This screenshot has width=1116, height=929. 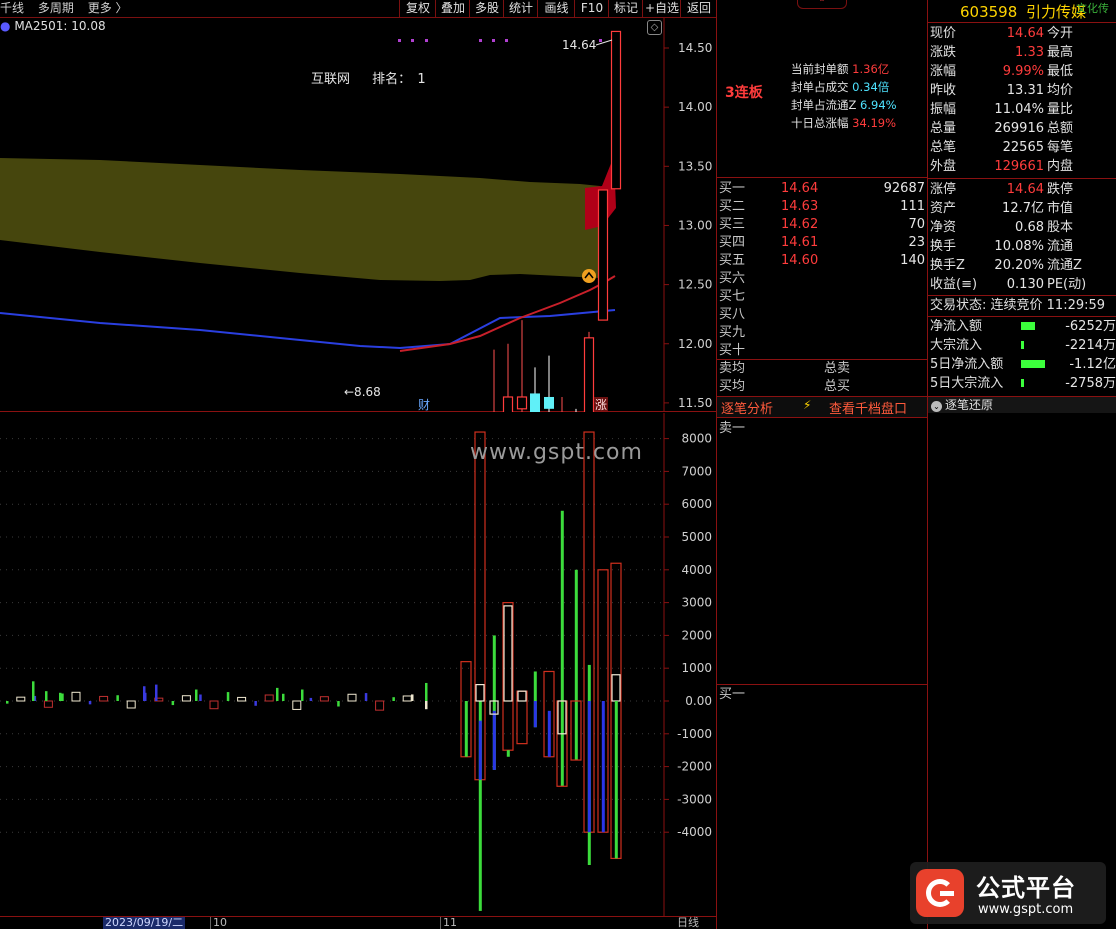 I want to click on more-button: 更多 〉, so click(x=108, y=8).